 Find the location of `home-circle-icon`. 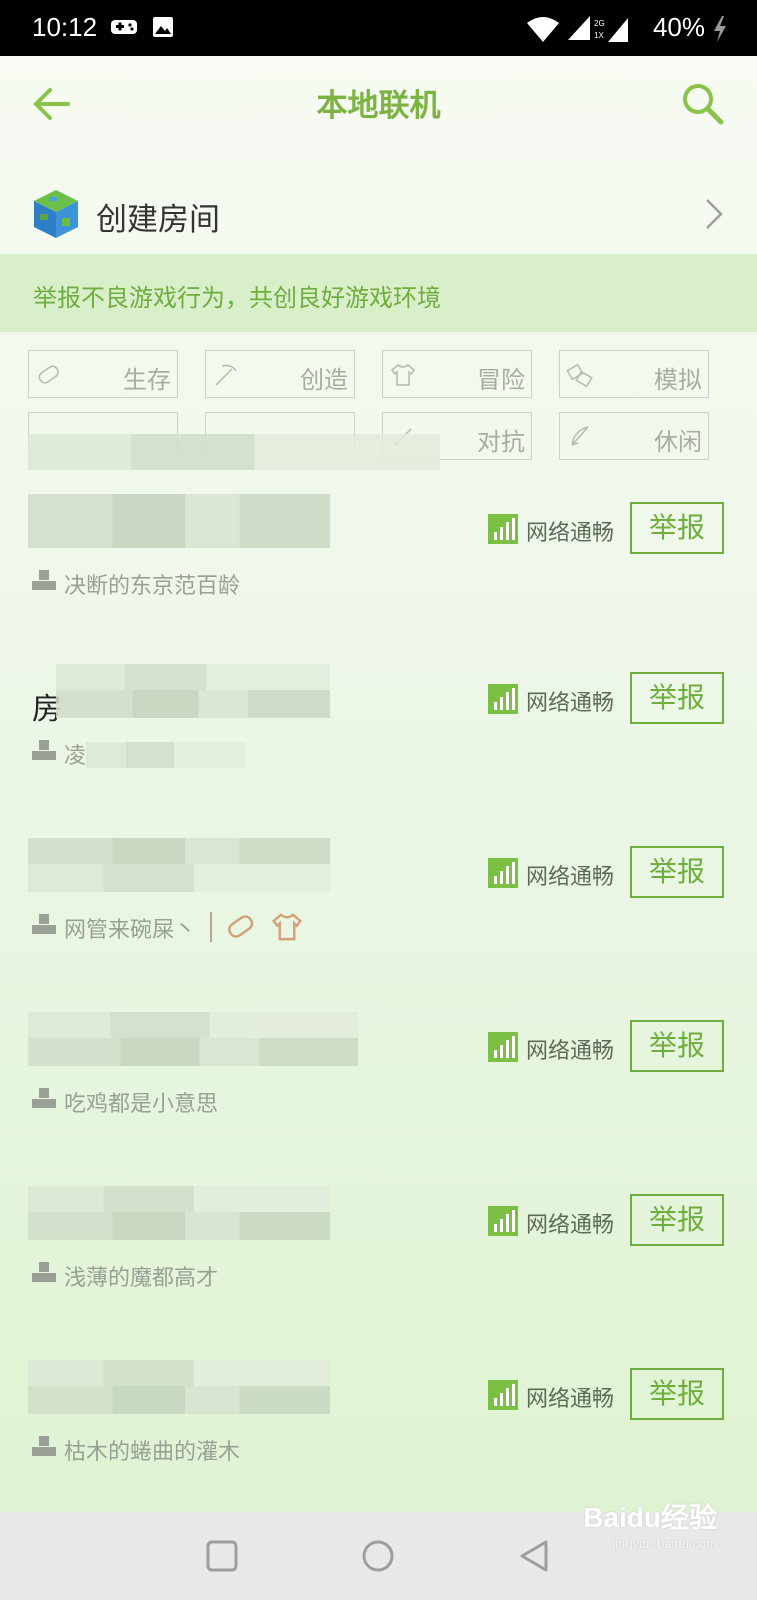

home-circle-icon is located at coordinates (378, 1556).